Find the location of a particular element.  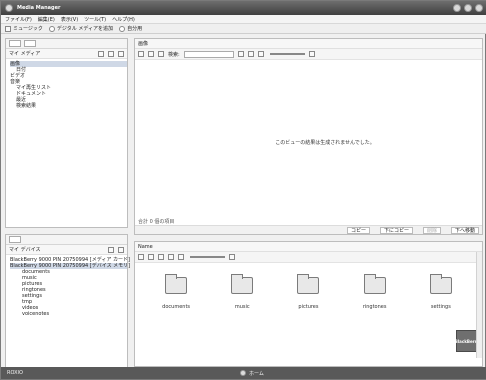

toolbar-item-music: ミュージック is located at coordinates (24, 28).